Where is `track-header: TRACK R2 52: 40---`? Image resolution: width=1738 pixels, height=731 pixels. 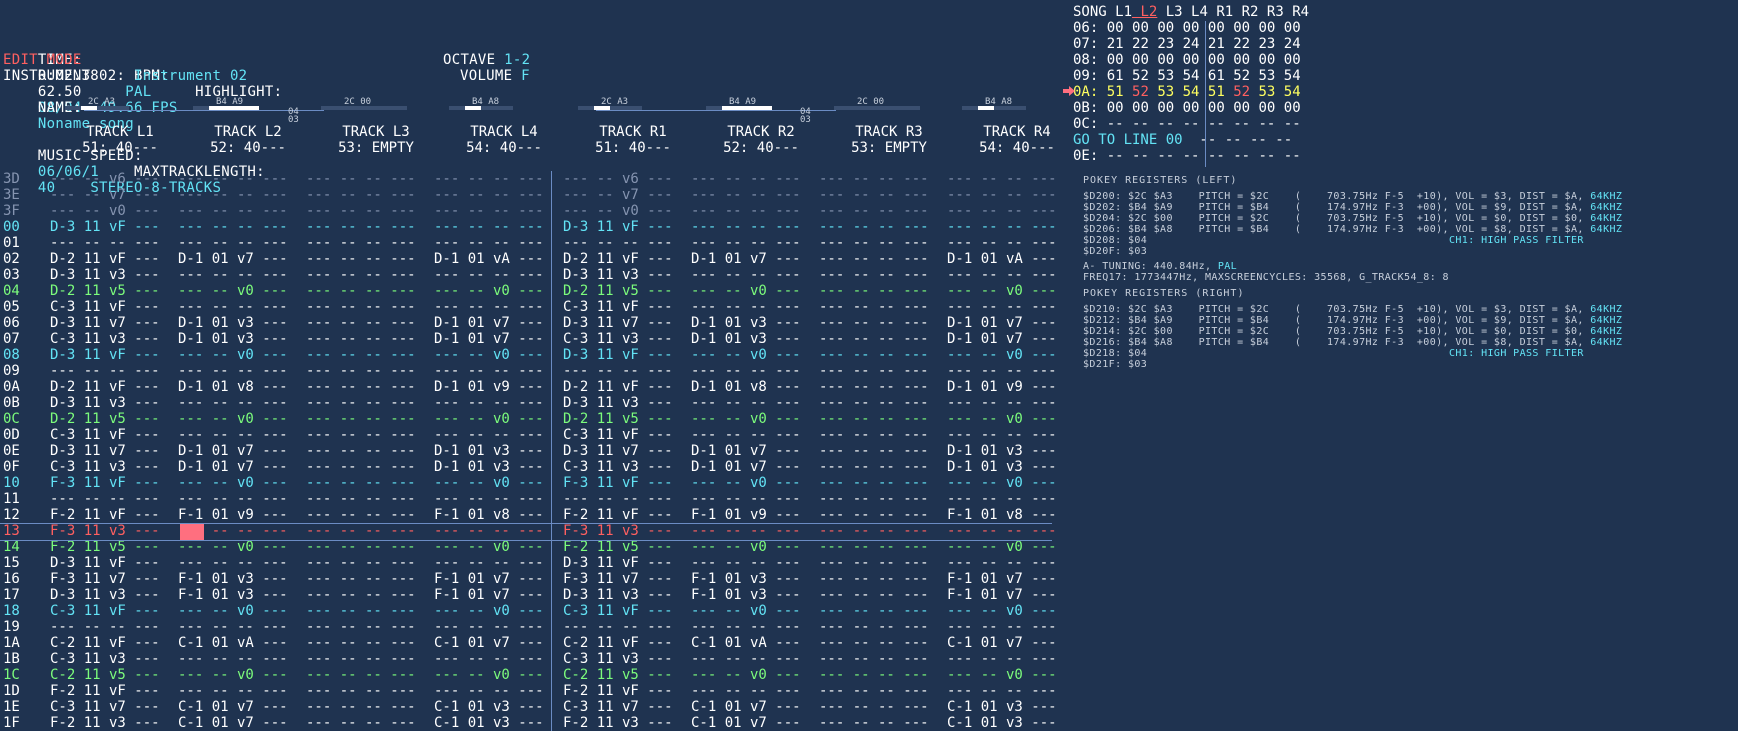 track-header: TRACK R2 52: 40--- is located at coordinates (761, 140).